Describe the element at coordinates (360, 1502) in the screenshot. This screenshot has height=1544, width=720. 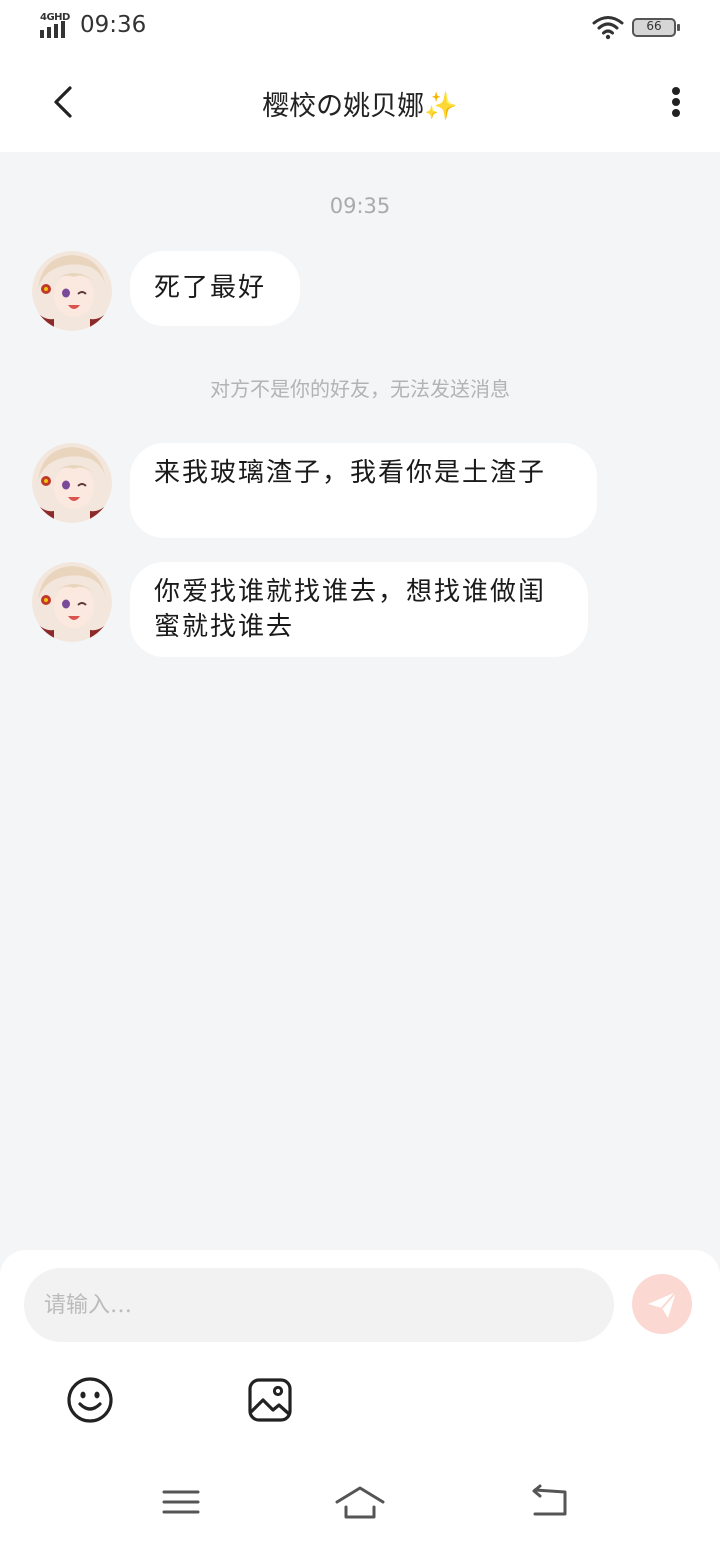
I see `home-nav-button` at that location.